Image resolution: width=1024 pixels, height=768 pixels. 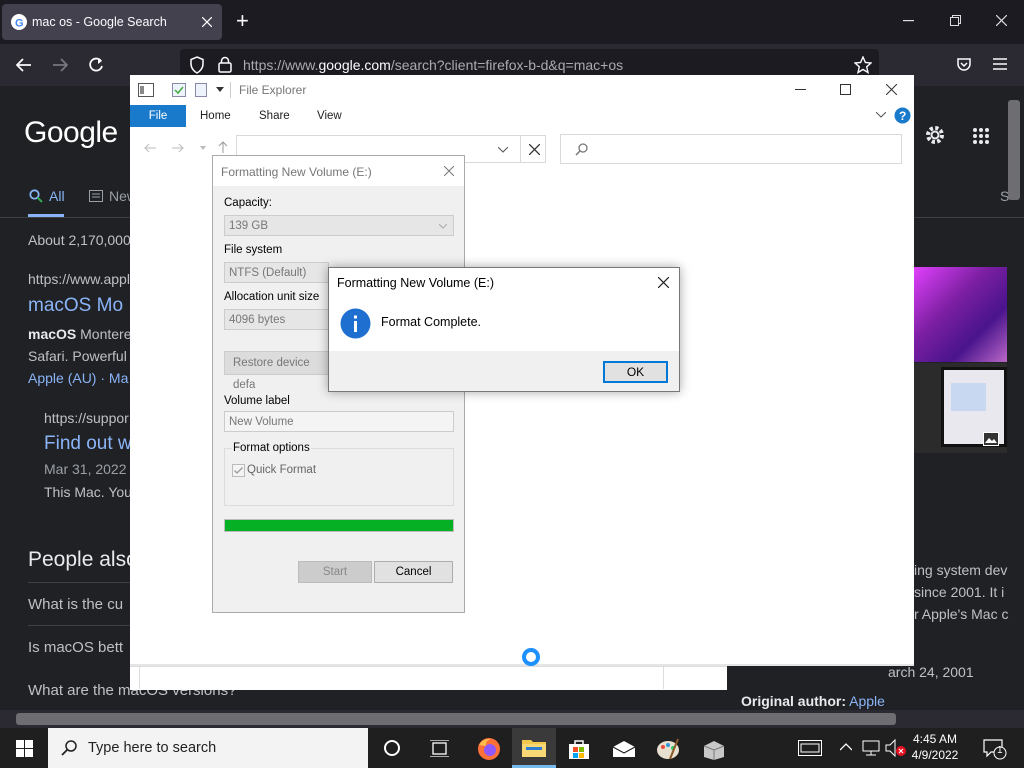 I want to click on clear-address-icon, so click(x=534, y=149).